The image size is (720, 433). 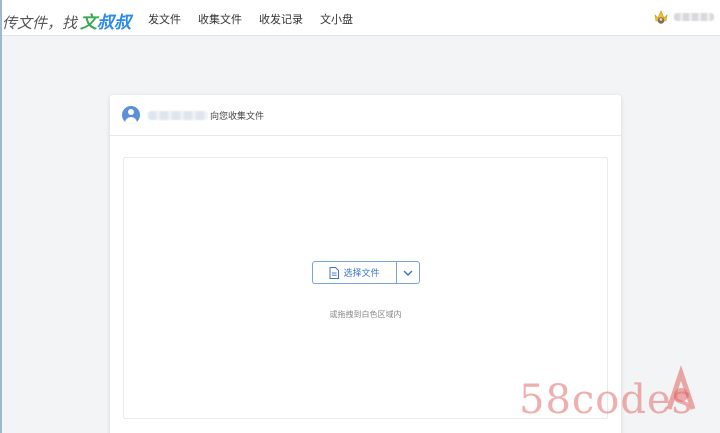 What do you see at coordinates (220, 19) in the screenshot?
I see `nav-item-collect-files: 收集文件` at bounding box center [220, 19].